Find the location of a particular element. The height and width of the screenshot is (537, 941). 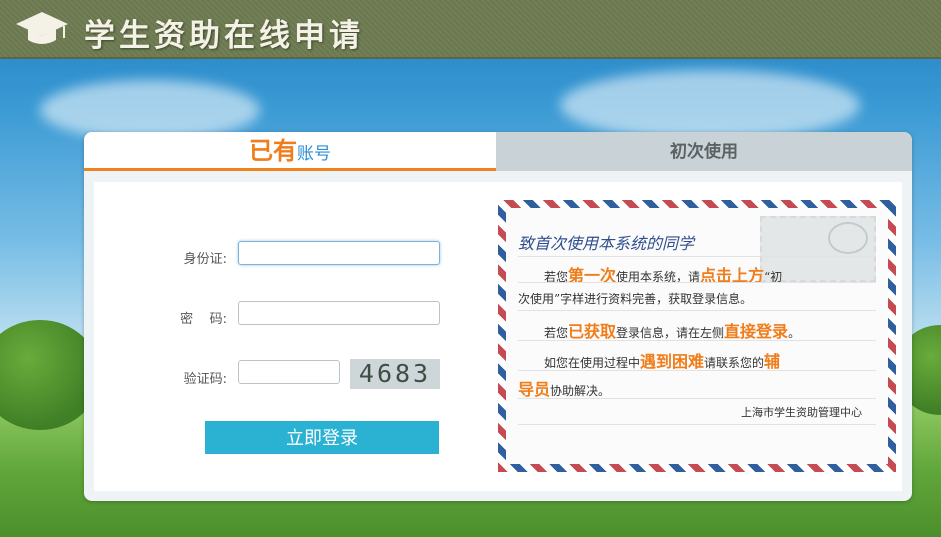

login-button: 立即登录 is located at coordinates (322, 437).